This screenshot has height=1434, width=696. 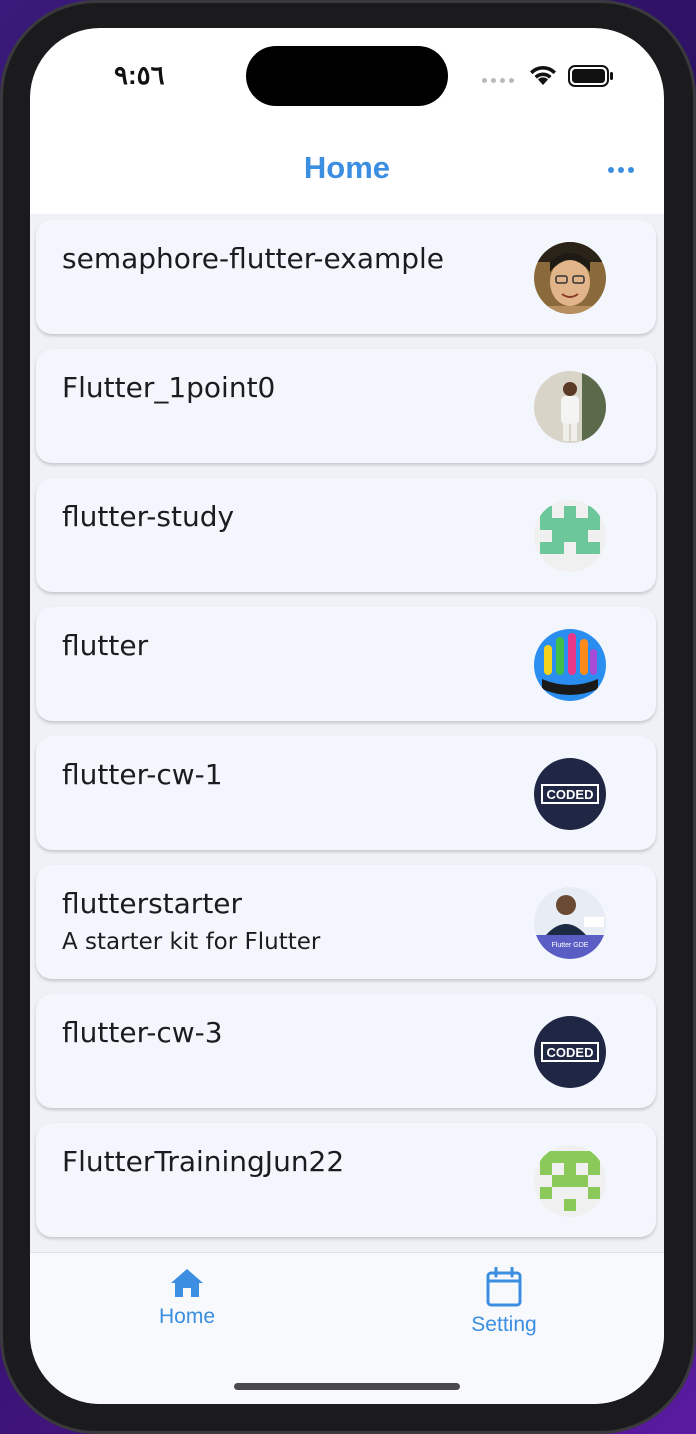 I want to click on repo-name: FlutterTrainingJun22, so click(x=203, y=1161).